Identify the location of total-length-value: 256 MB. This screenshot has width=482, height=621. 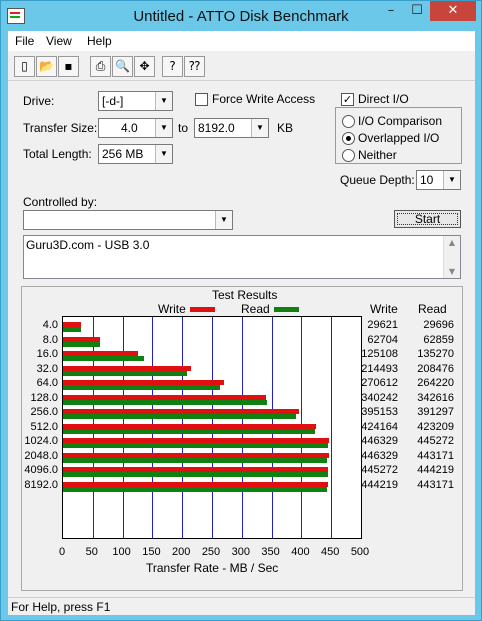
(123, 154).